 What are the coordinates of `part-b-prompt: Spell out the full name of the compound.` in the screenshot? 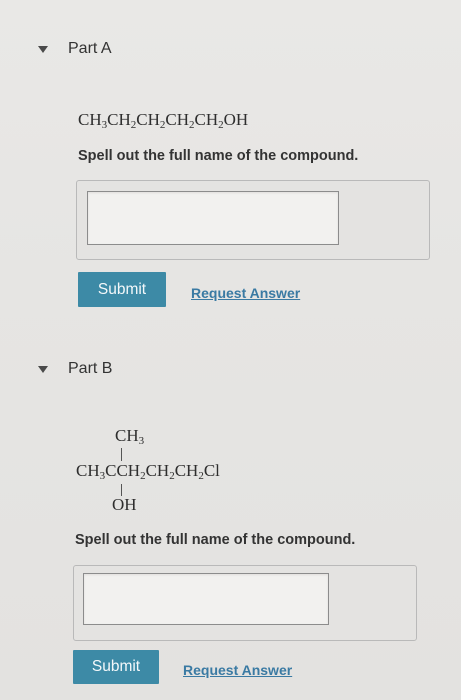 It's located at (215, 540).